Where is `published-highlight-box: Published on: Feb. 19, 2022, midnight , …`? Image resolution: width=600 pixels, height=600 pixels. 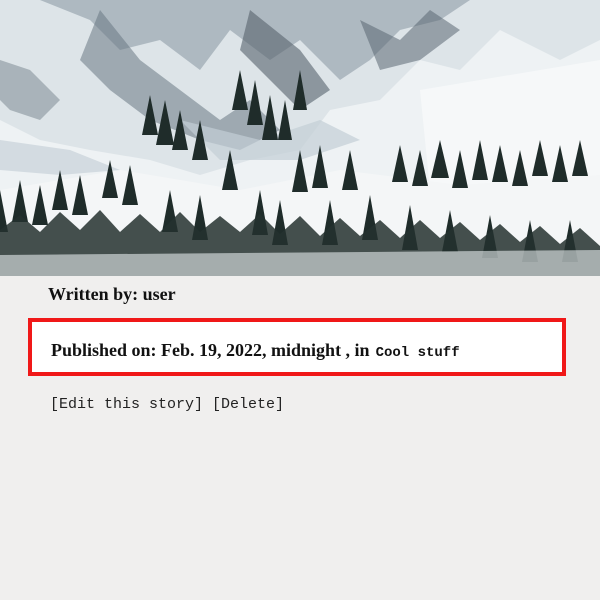 published-highlight-box: Published on: Feb. 19, 2022, midnight , … is located at coordinates (297, 347).